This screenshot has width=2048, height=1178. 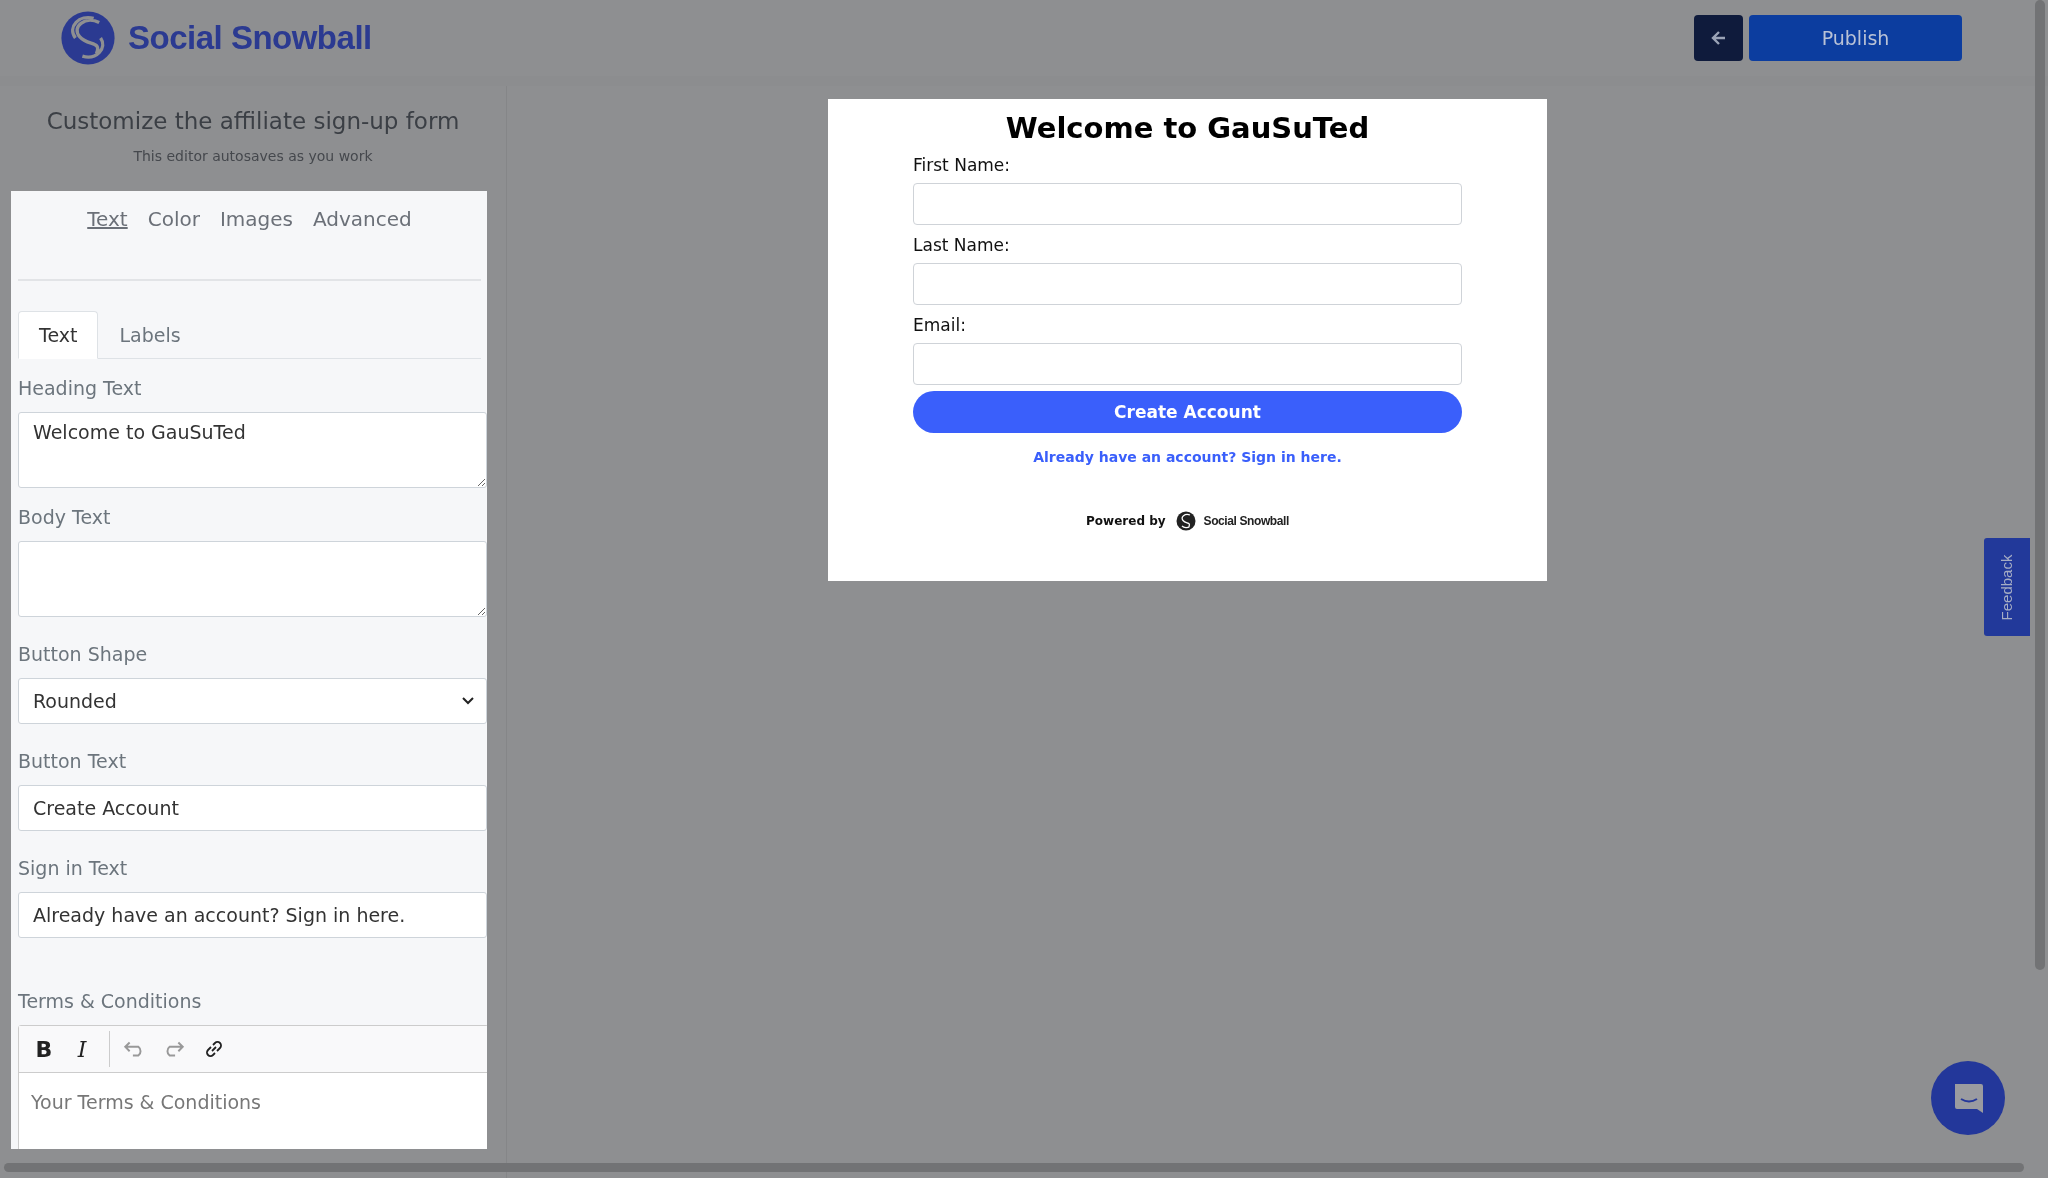 What do you see at coordinates (1718, 38) in the screenshot?
I see `back-button` at bounding box center [1718, 38].